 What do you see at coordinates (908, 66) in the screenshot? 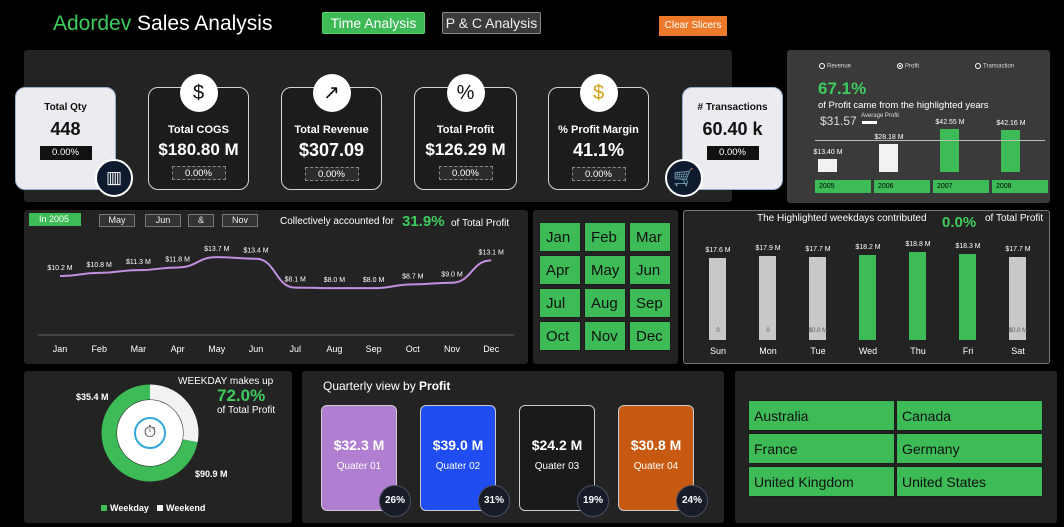
I see `radio-profit: Profit` at bounding box center [908, 66].